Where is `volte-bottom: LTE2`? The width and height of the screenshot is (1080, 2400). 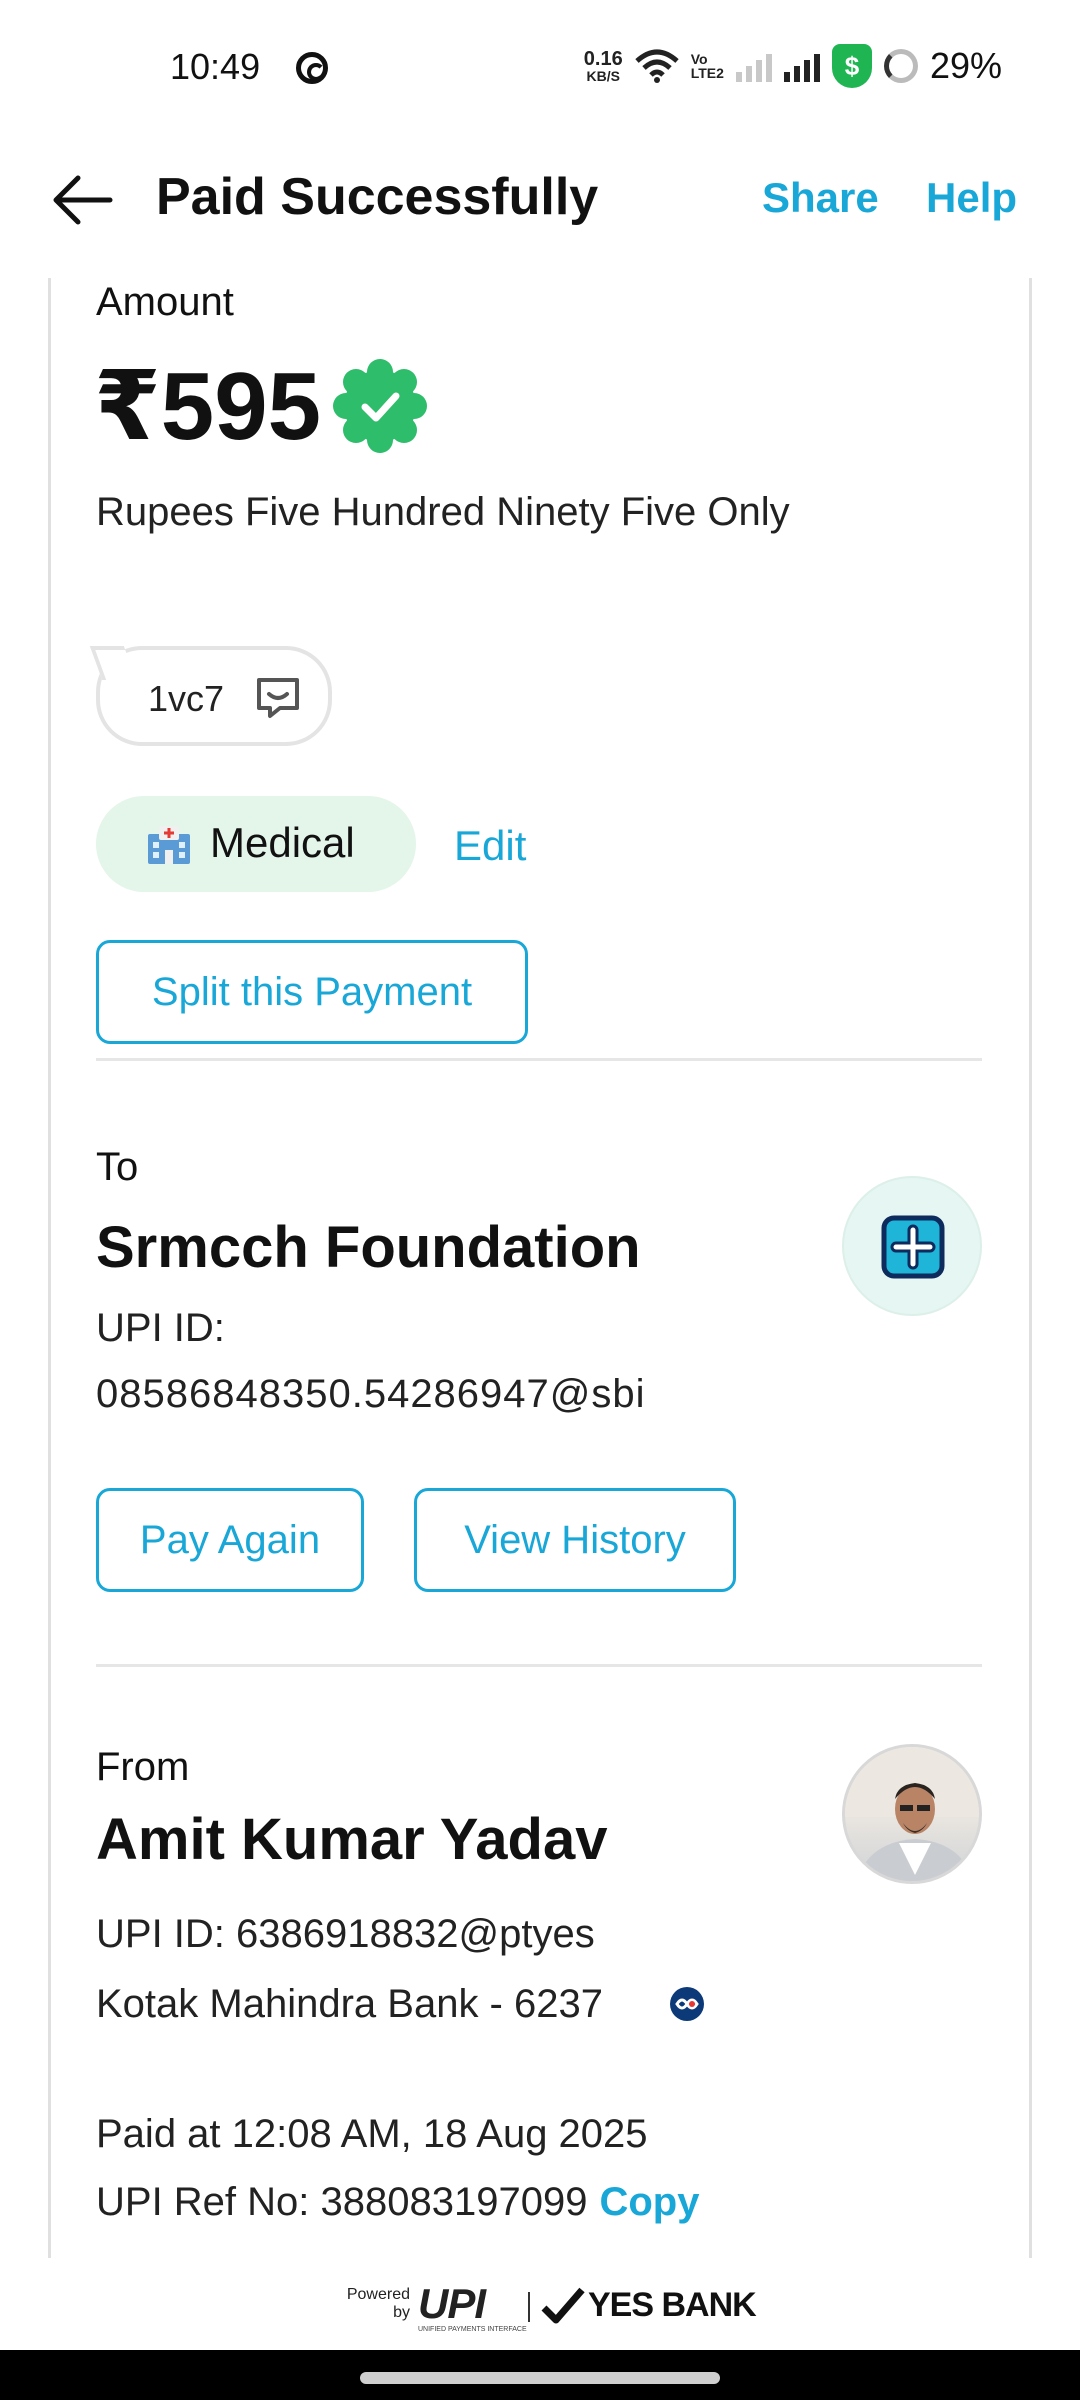
volte-bottom: LTE2 is located at coordinates (707, 73).